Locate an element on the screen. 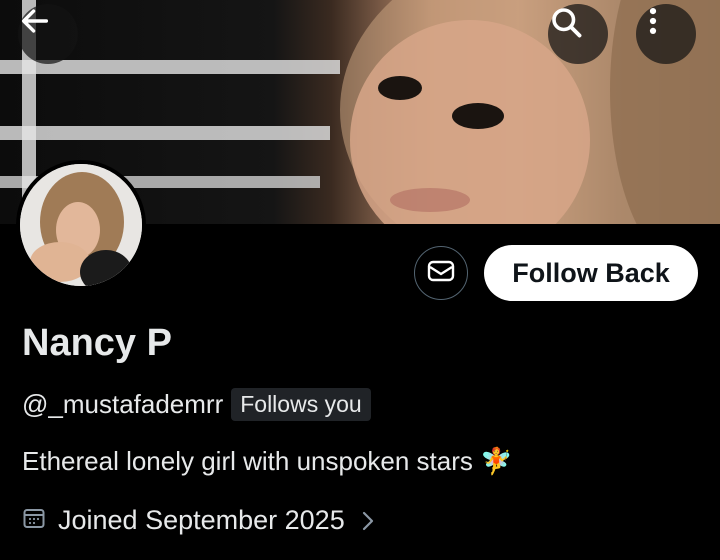 Image resolution: width=720 pixels, height=560 pixels. more-options-button is located at coordinates (666, 34).